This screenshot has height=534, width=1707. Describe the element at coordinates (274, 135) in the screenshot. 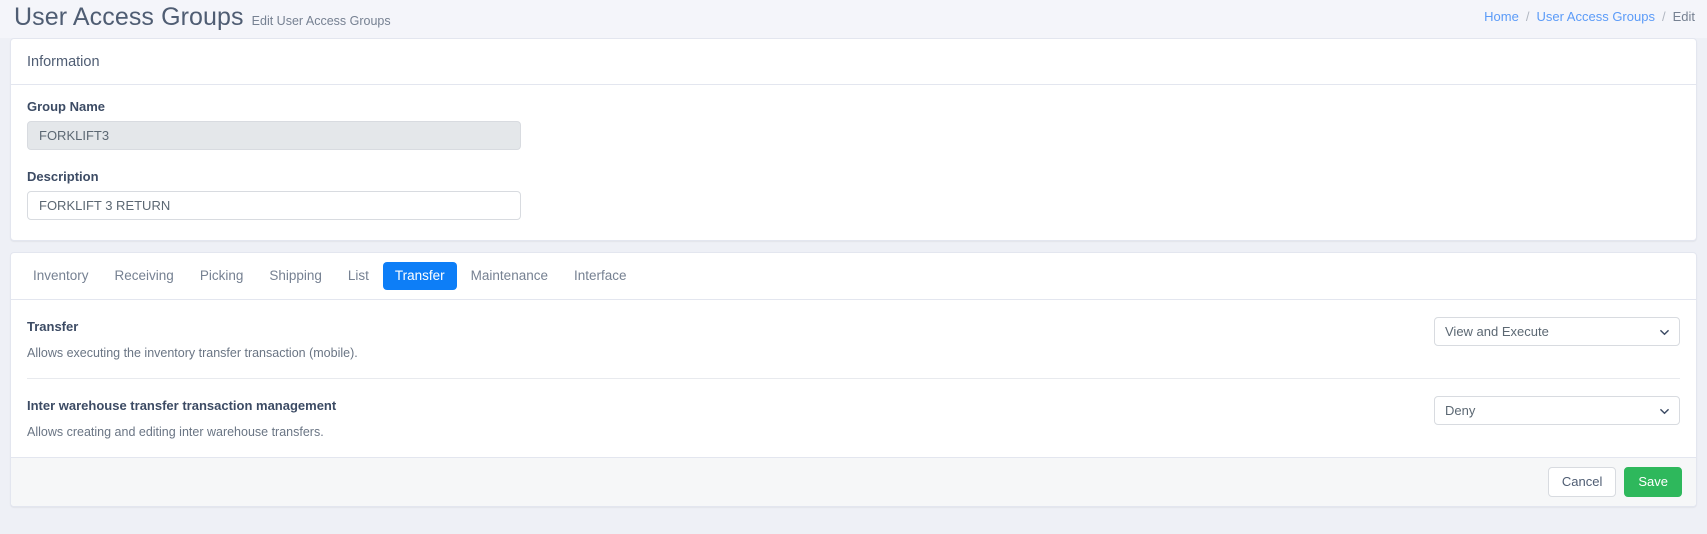

I see `group-name-input` at that location.